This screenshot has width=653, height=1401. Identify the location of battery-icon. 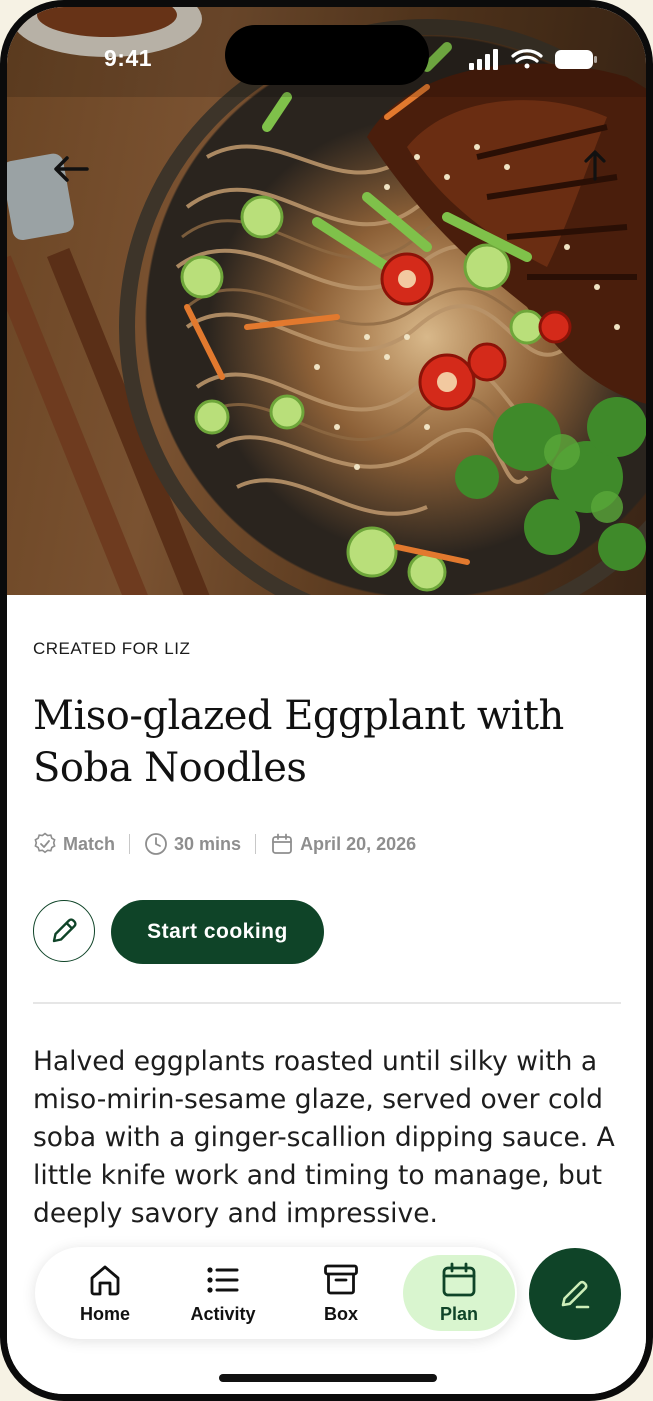
(576, 59).